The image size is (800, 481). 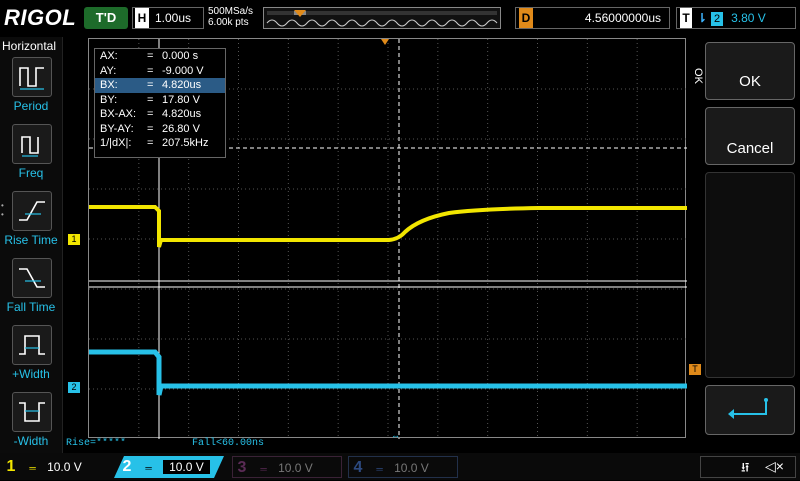 What do you see at coordinates (160, 129) in the screenshot?
I see `cursor-row: BY-AY: = 26.80 V` at bounding box center [160, 129].